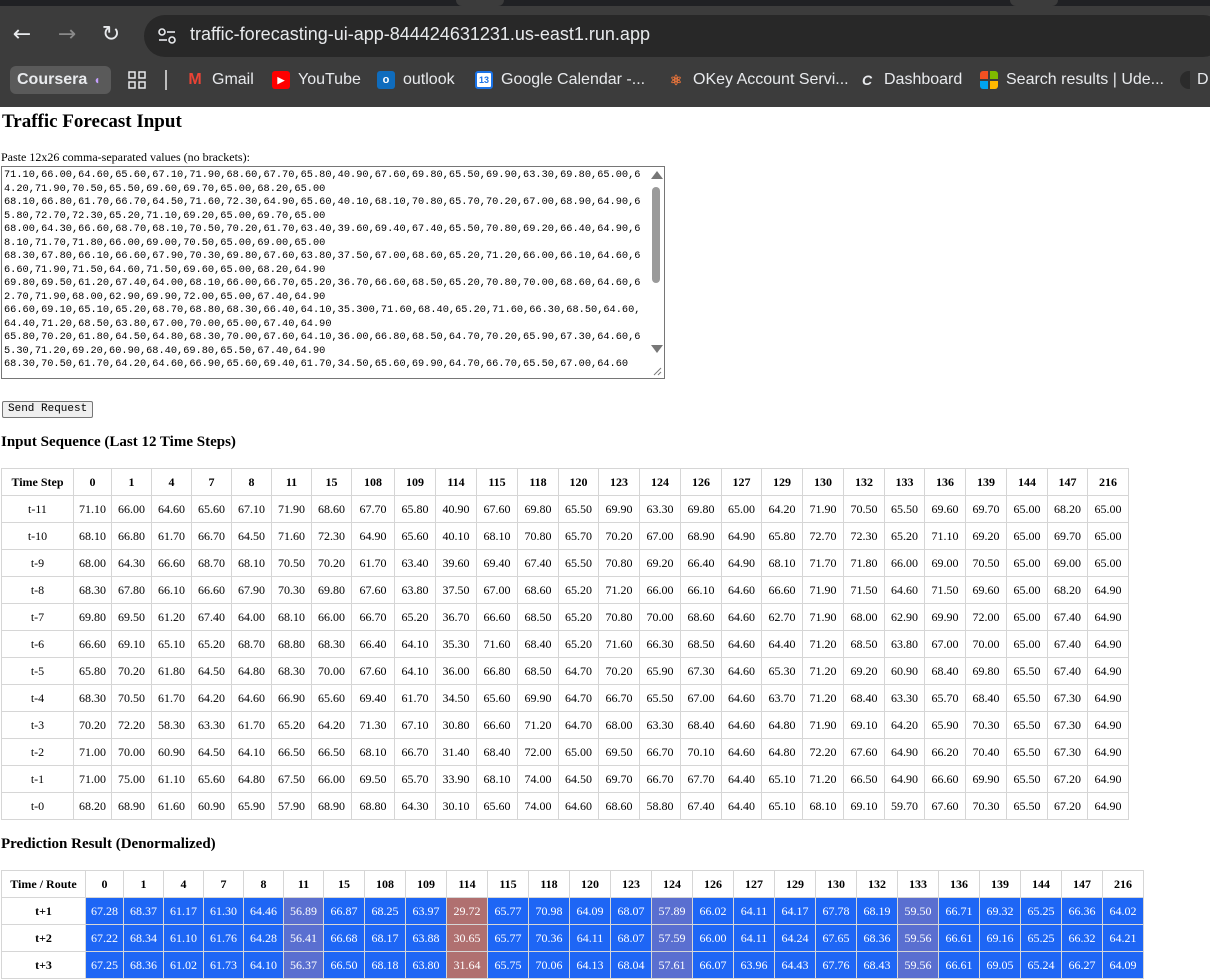 This screenshot has height=980, width=1210. I want to click on bookmark-d: D, so click(1194, 80).